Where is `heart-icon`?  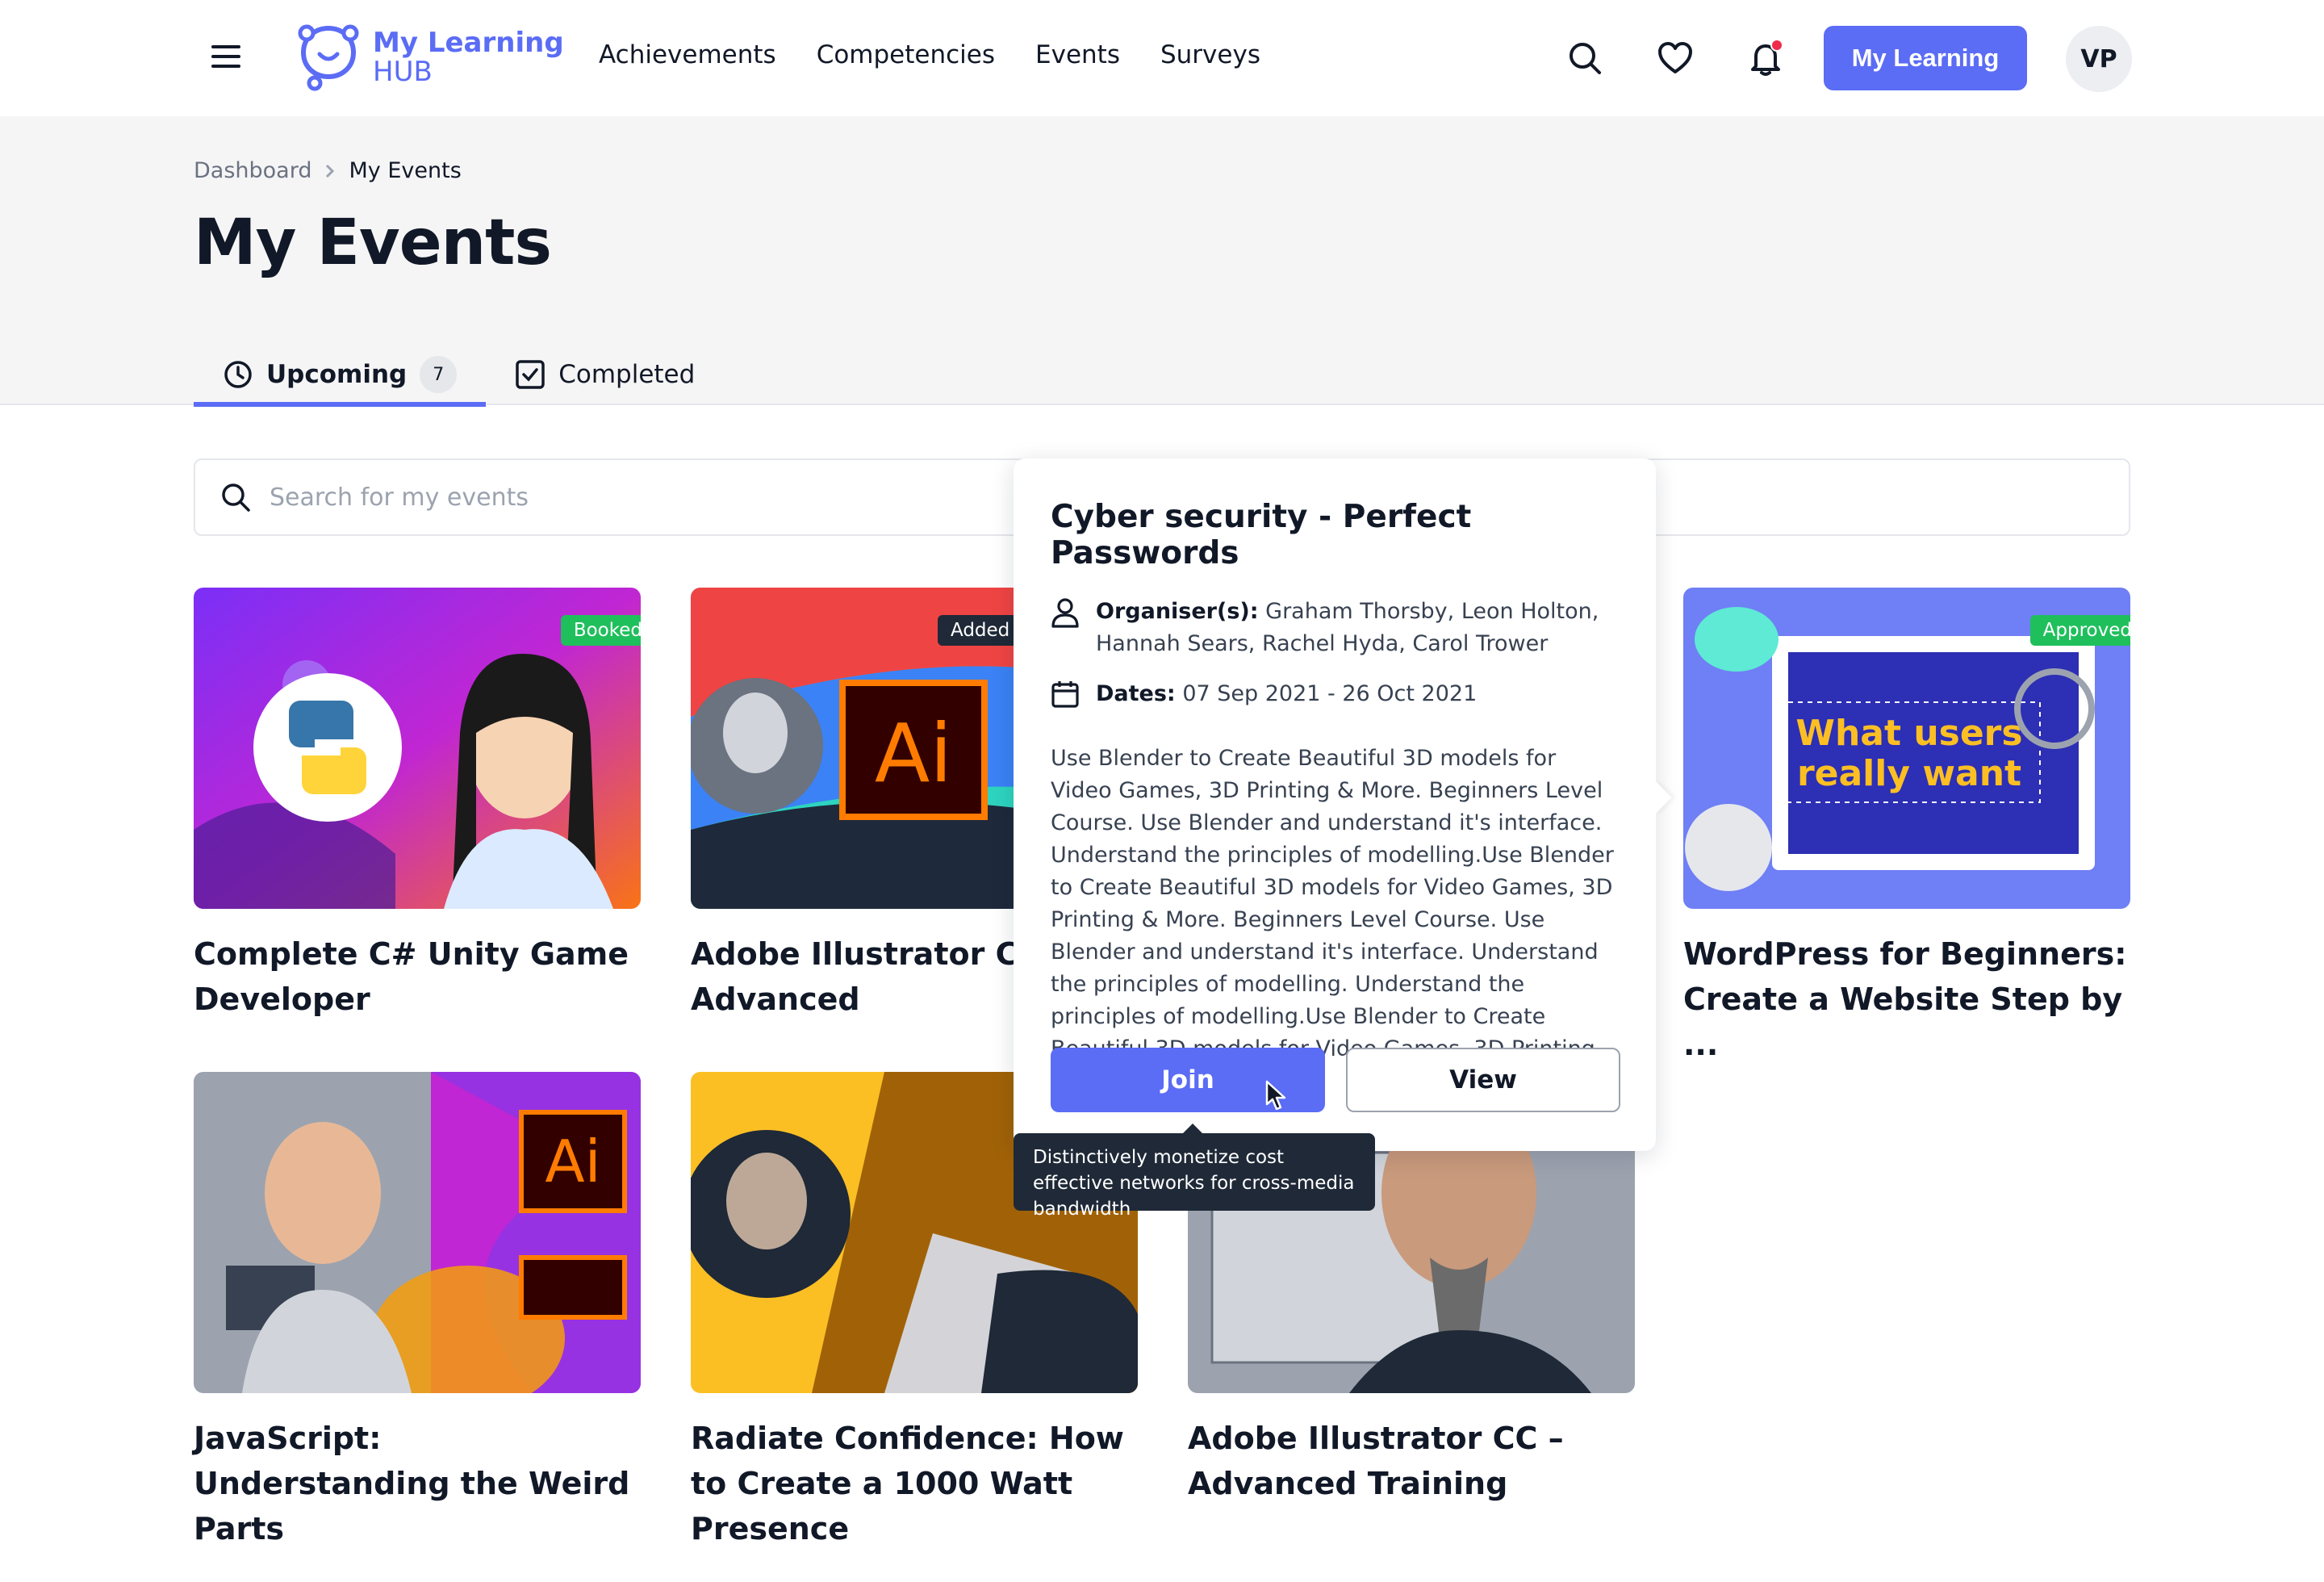 heart-icon is located at coordinates (1675, 58).